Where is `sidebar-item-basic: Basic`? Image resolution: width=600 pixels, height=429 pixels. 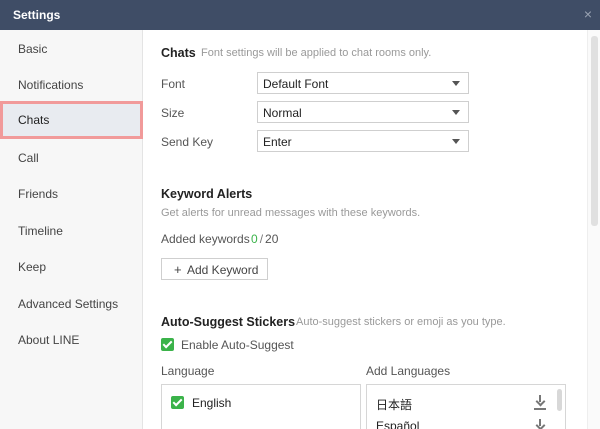 sidebar-item-basic: Basic is located at coordinates (71, 49).